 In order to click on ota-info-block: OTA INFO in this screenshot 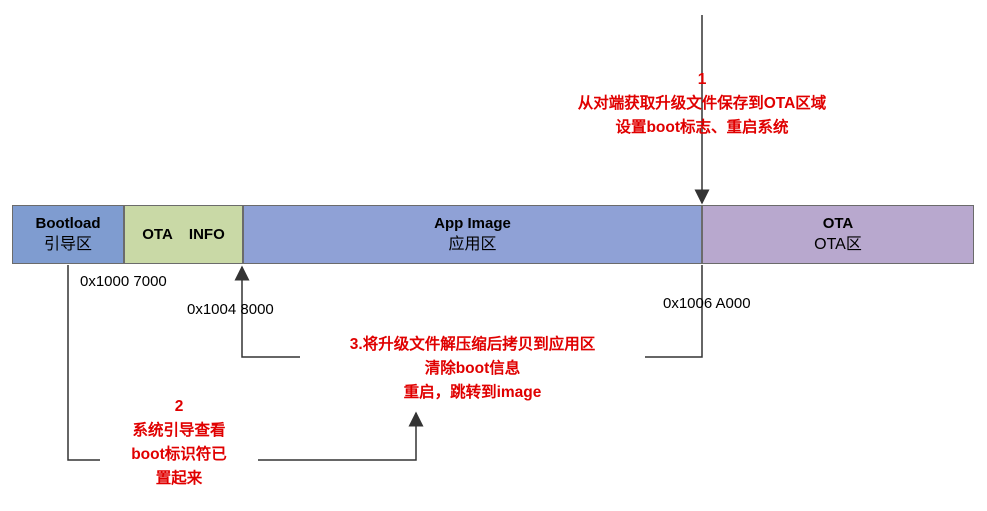, I will do `click(183, 234)`.